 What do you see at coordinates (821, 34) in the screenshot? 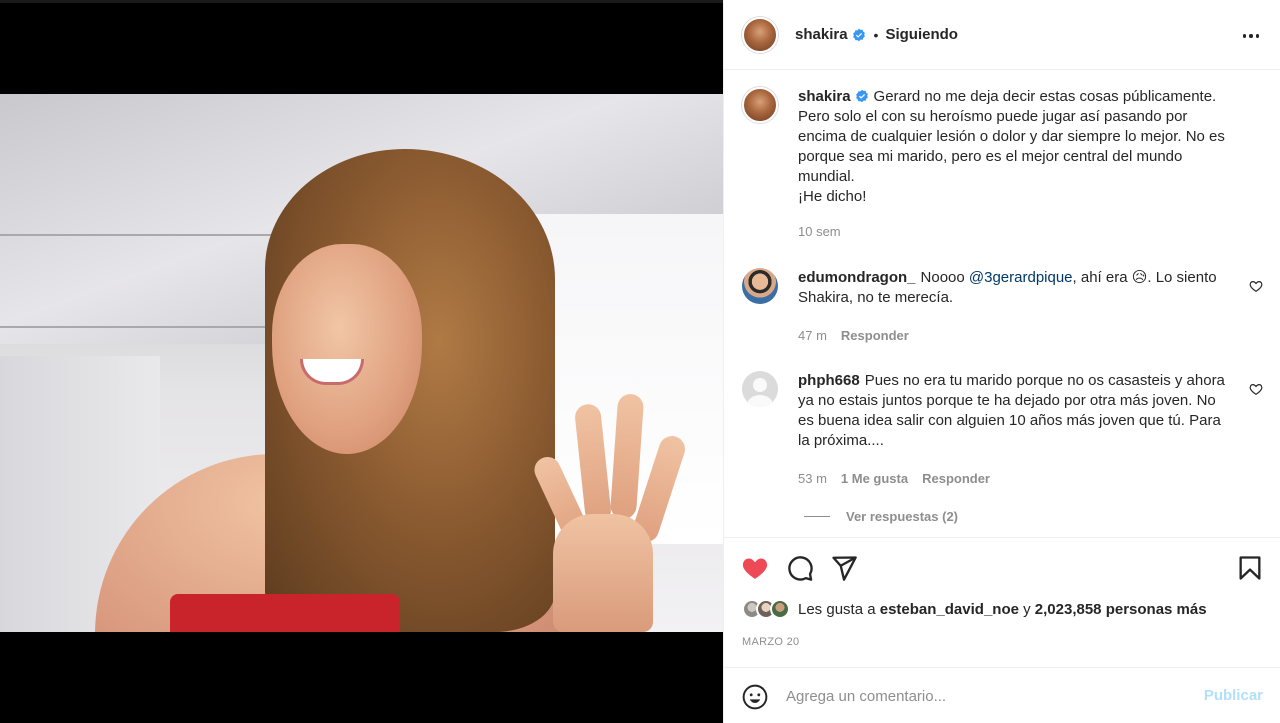
I see `author-username: shakira` at bounding box center [821, 34].